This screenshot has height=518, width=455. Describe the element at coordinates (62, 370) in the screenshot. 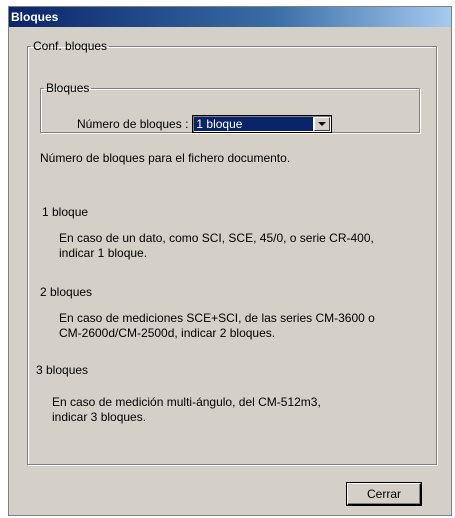

I see `section-3-heading: 3 bloques` at that location.